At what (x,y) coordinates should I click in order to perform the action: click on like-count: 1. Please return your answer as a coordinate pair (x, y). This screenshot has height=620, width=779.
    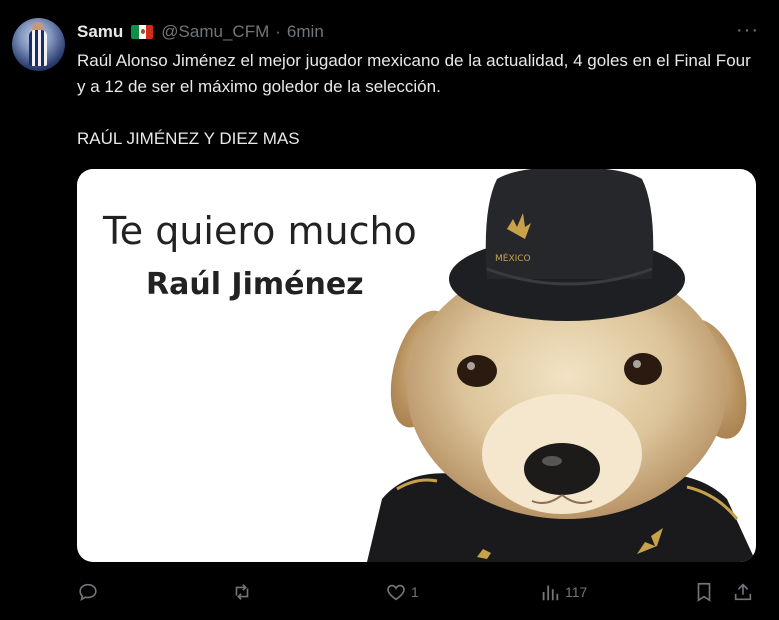
    Looking at the image, I should click on (415, 592).